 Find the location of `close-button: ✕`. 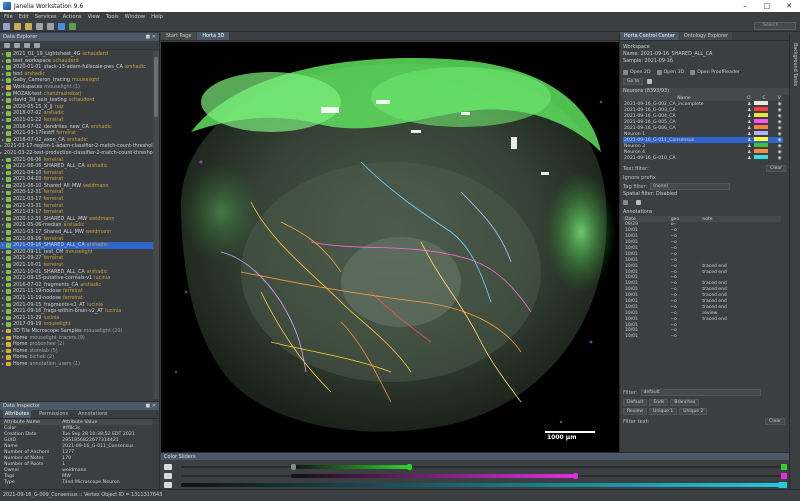

close-button: ✕ is located at coordinates (789, 6).